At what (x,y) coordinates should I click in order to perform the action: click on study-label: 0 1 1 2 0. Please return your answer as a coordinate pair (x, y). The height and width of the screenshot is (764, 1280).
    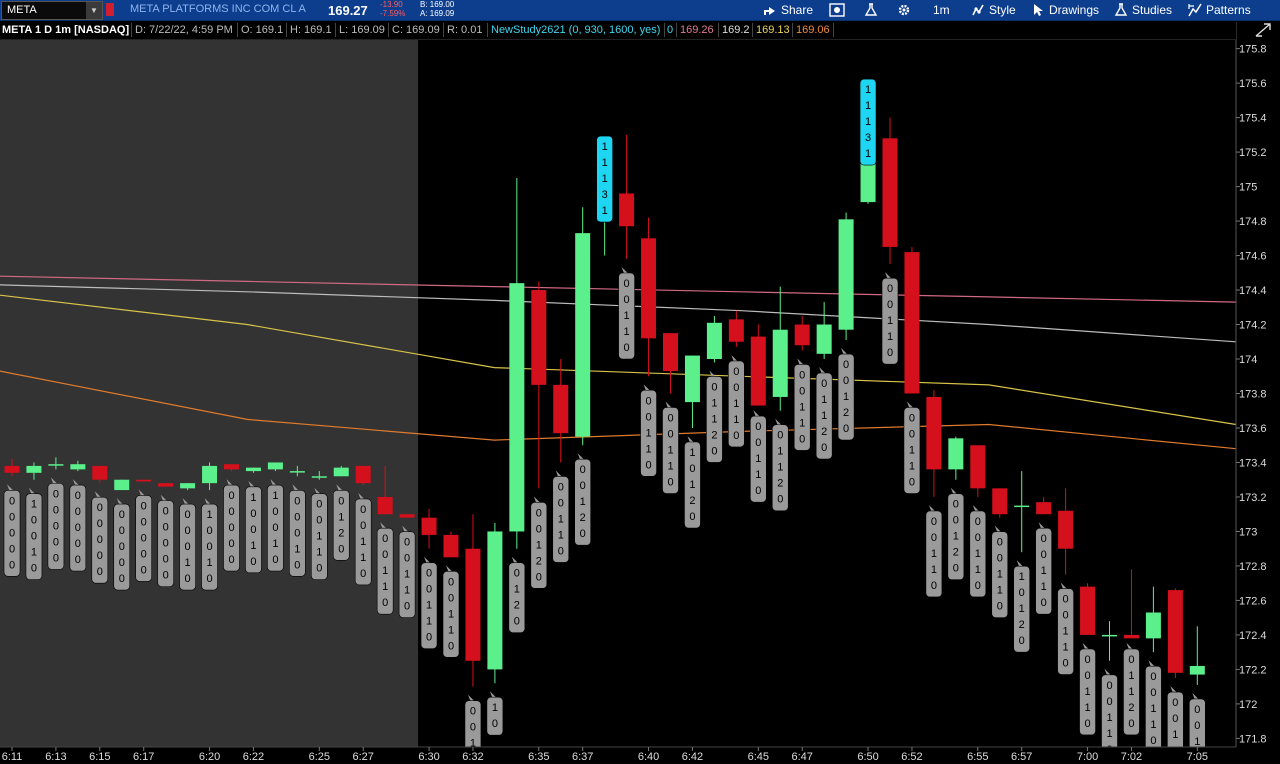
    Looking at the image, I should click on (714, 416).